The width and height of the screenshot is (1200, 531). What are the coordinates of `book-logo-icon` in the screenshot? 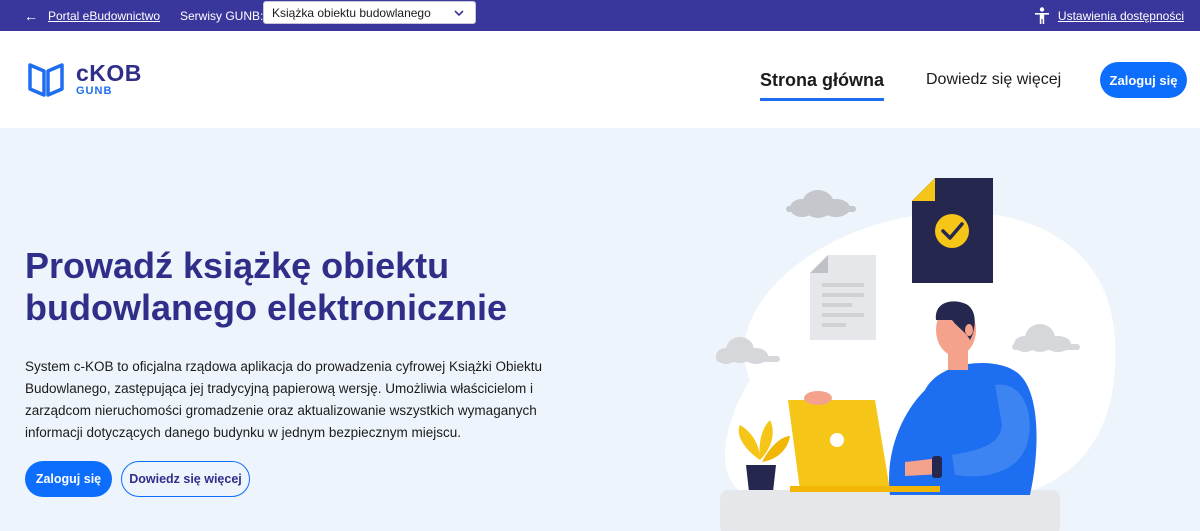 It's located at (46, 80).